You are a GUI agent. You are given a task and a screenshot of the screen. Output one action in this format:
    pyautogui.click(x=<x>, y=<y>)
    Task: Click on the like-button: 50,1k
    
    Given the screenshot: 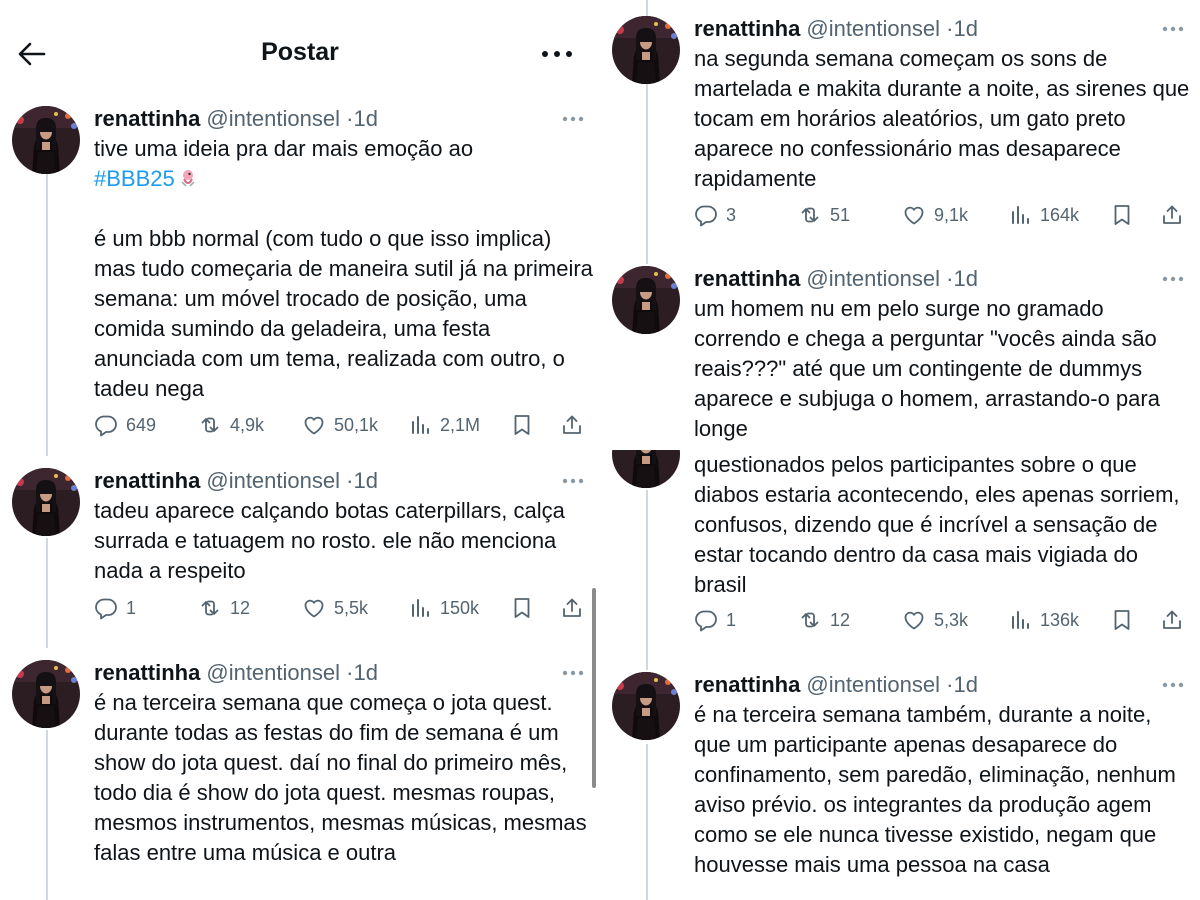 What is the action you would take?
    pyautogui.click(x=340, y=425)
    